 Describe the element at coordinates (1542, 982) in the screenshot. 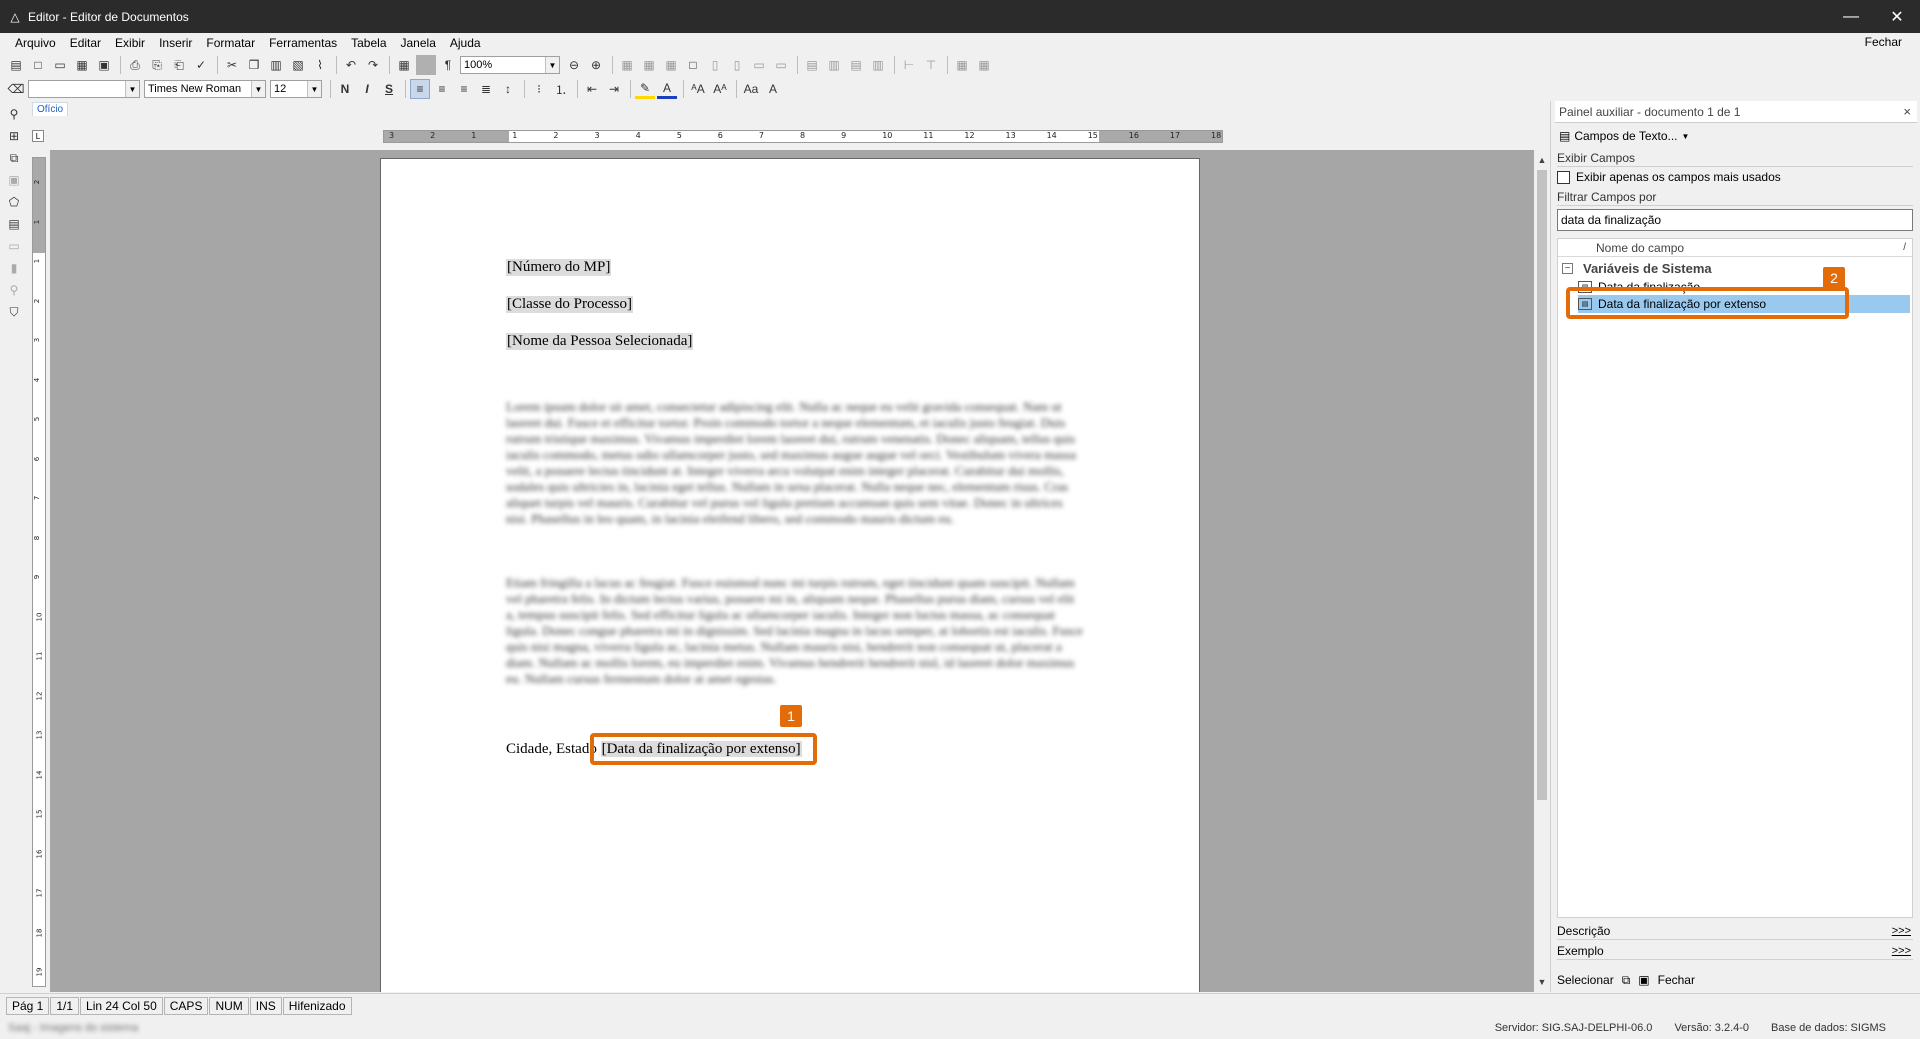

I see `scroll-down-icon: ▼` at that location.